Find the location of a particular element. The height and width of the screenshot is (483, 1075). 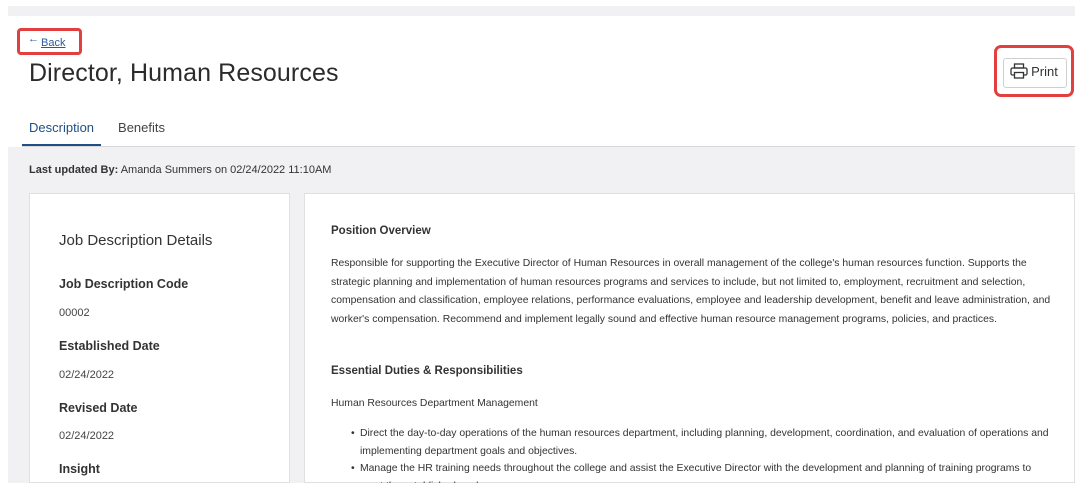

printer-icon is located at coordinates (1019, 71).